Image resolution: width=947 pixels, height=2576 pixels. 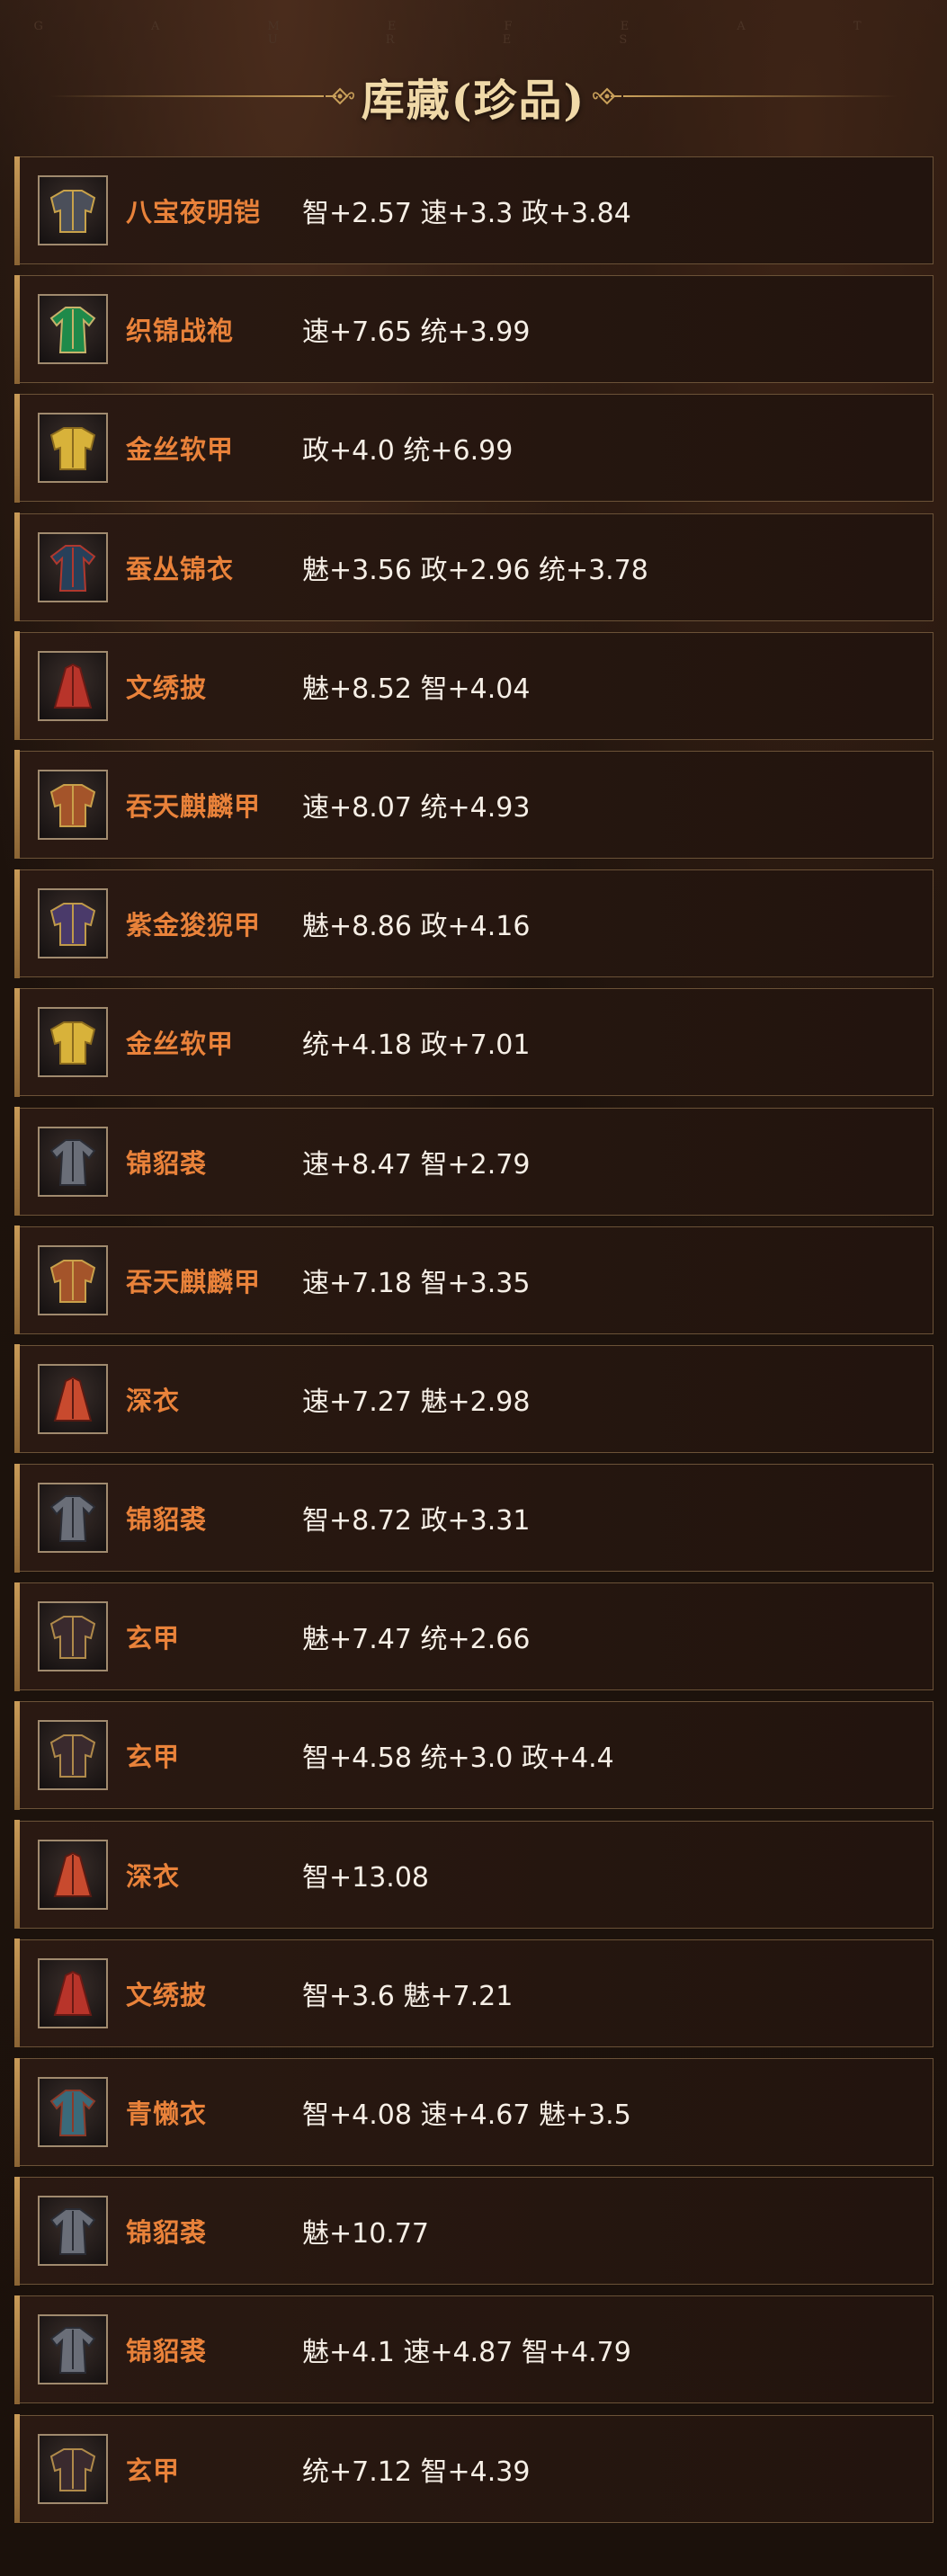 I want to click on list-item: 紫金狻猊甲 魅+8.86 政+4.16, so click(x=473, y=924).